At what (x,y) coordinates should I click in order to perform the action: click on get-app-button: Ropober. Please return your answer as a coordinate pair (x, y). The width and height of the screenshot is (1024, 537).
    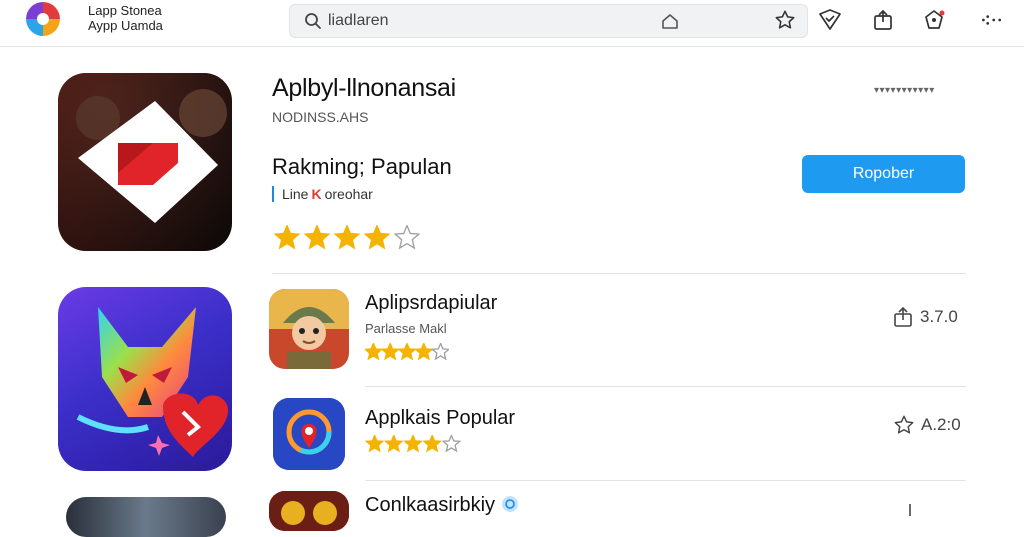
    Looking at the image, I should click on (883, 174).